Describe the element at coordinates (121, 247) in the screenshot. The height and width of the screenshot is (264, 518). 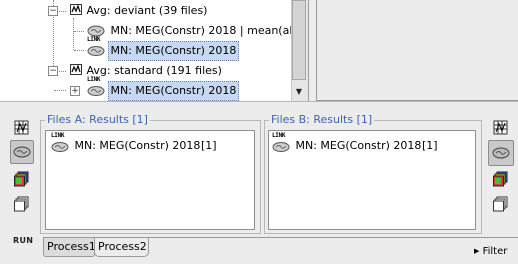
I see `tab-process2: Process2` at that location.